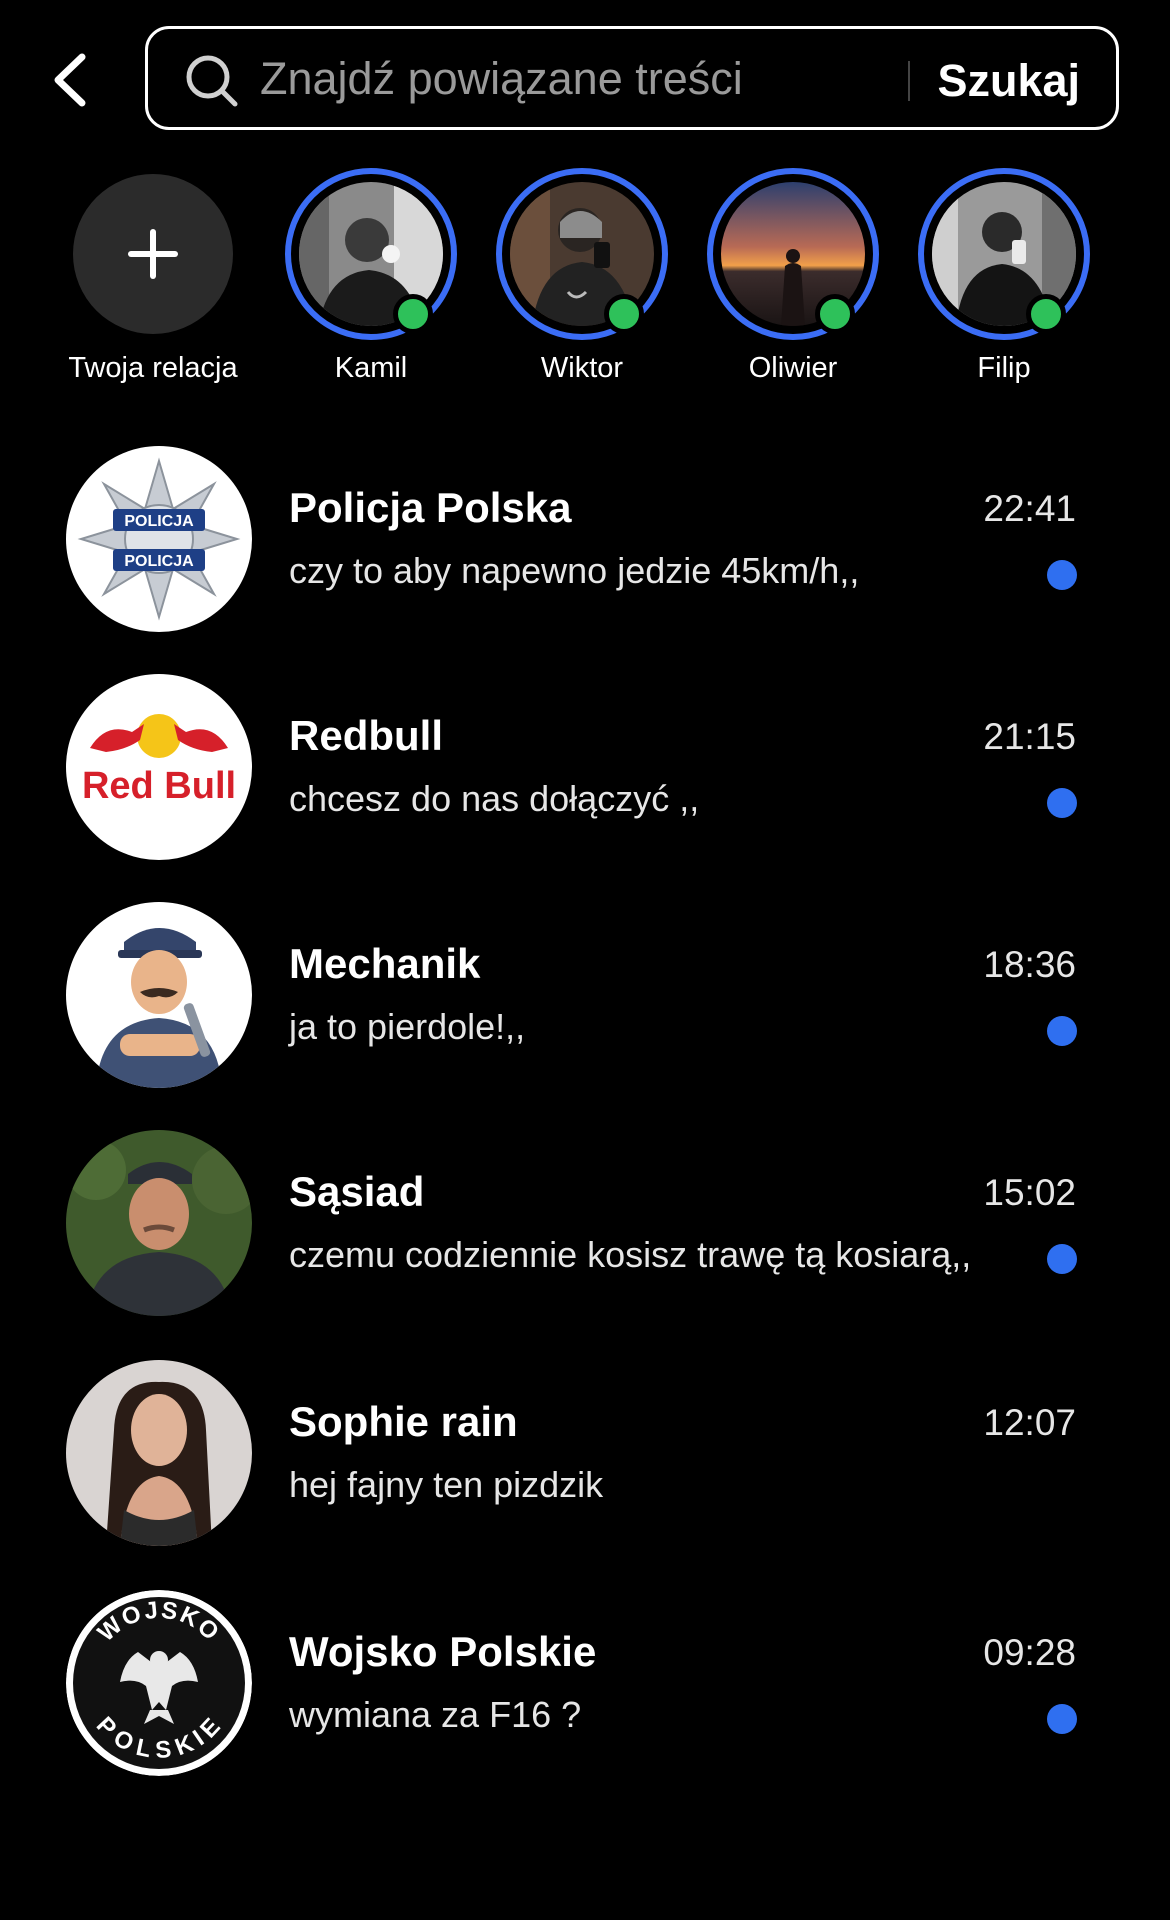  I want to click on top-bar: Szukaj, so click(585, 80).